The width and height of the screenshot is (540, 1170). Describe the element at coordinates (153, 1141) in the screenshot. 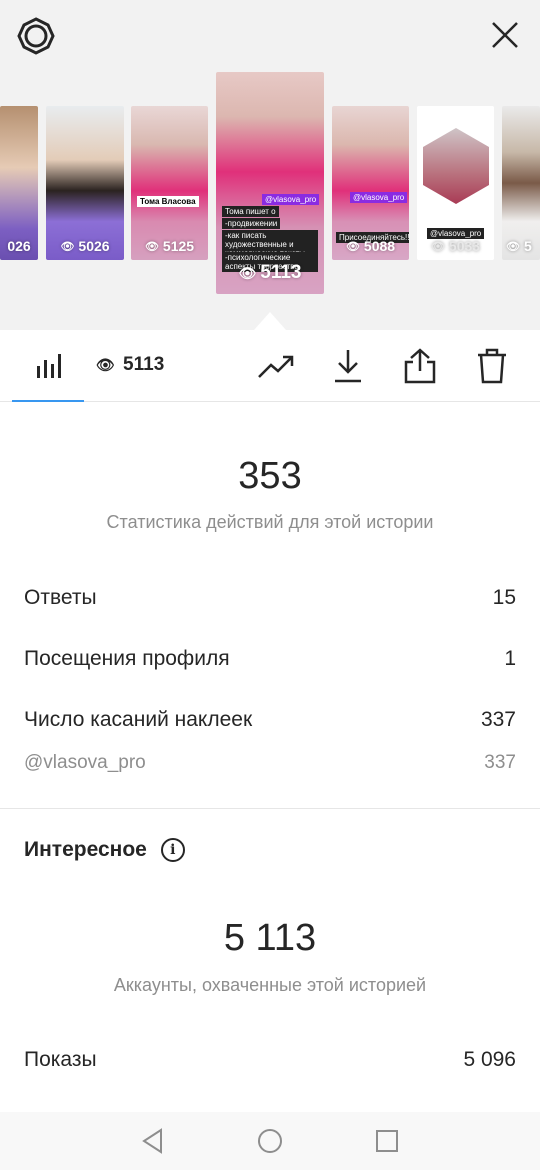

I see `back-triangle-icon` at that location.